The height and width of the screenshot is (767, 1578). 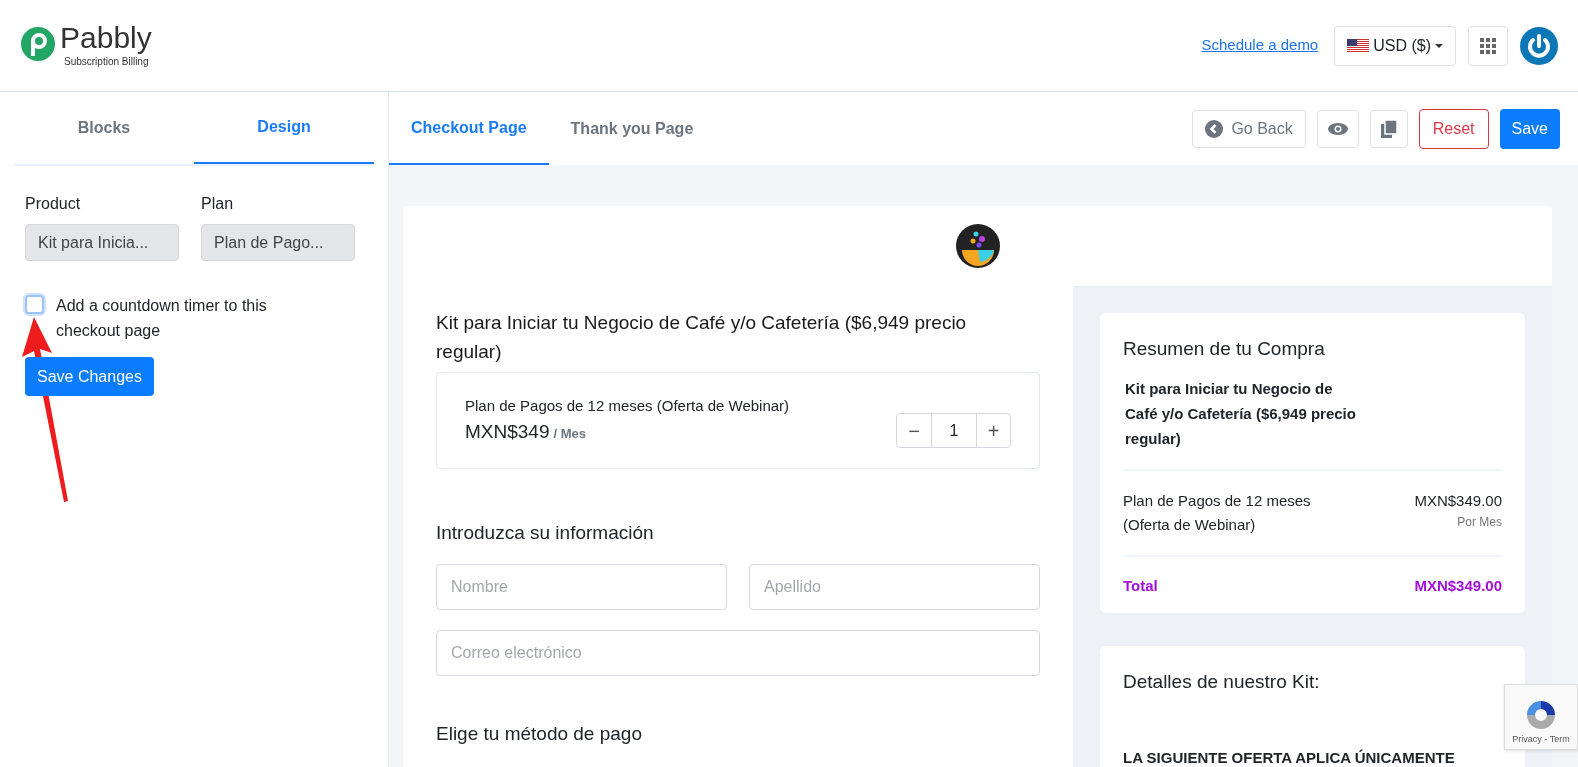 I want to click on info-heading: Introduzca su información, so click(x=545, y=533).